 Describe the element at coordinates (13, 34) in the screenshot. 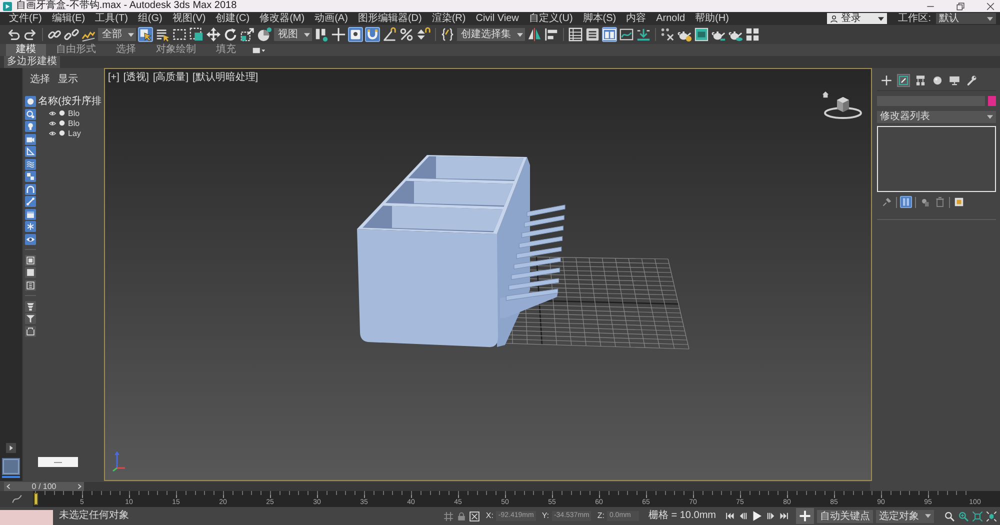

I see `undo-icon` at that location.